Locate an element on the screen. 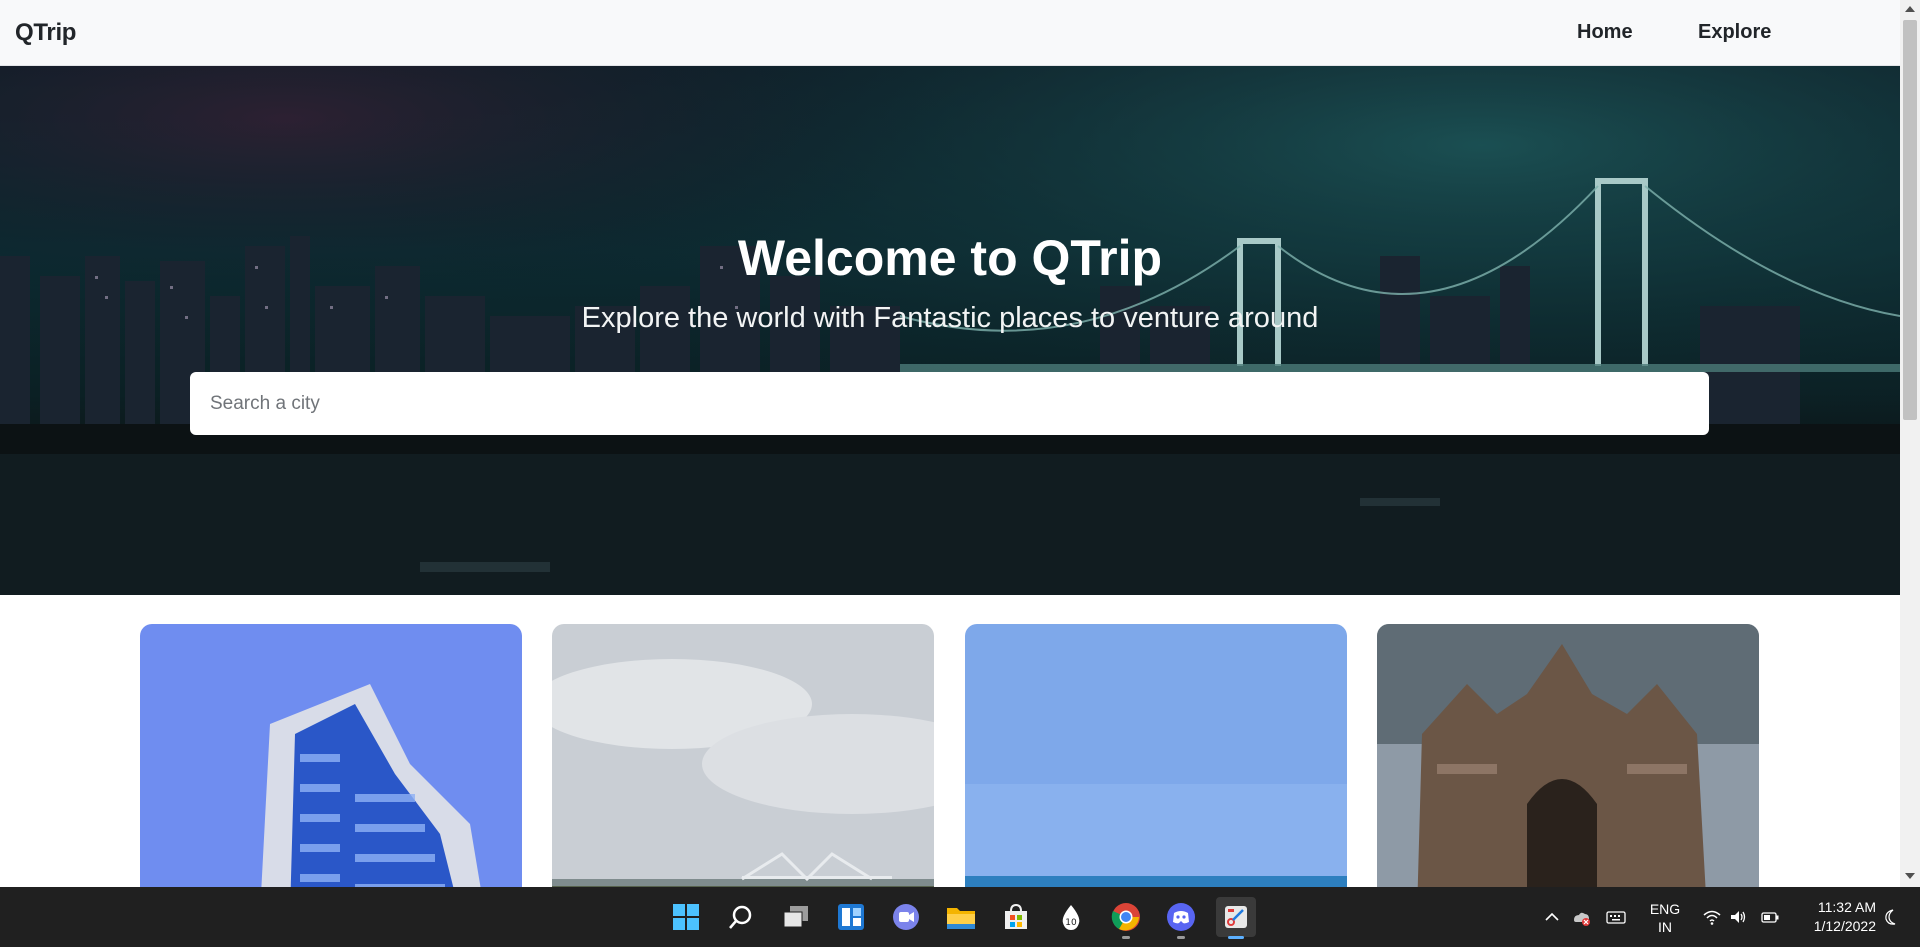 Image resolution: width=1920 pixels, height=947 pixels. keyboard-icon is located at coordinates (1616, 917).